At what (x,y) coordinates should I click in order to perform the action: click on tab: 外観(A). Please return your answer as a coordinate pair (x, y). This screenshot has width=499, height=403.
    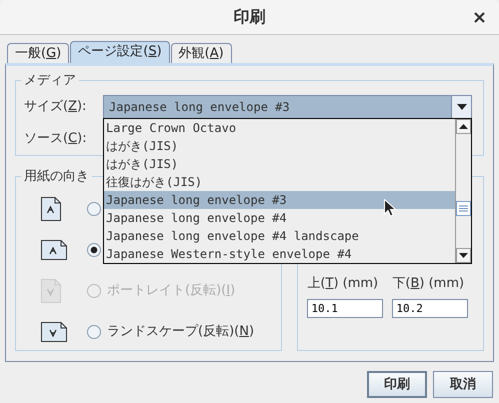
    Looking at the image, I should click on (201, 53).